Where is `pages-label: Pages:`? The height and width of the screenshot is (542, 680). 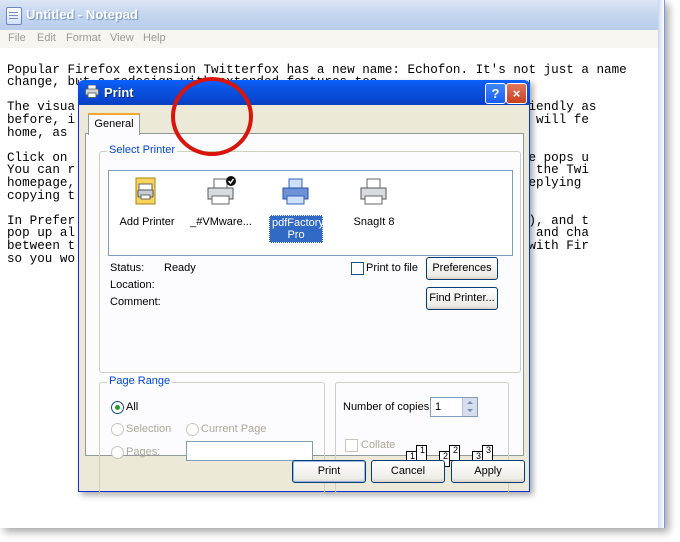 pages-label: Pages: is located at coordinates (143, 452).